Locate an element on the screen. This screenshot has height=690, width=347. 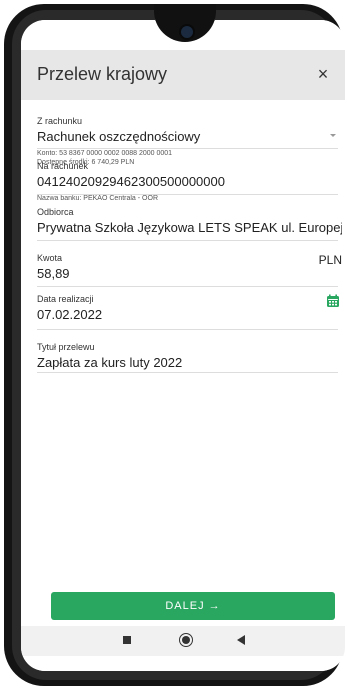
screen-bottom is located at coordinates (183, 663).